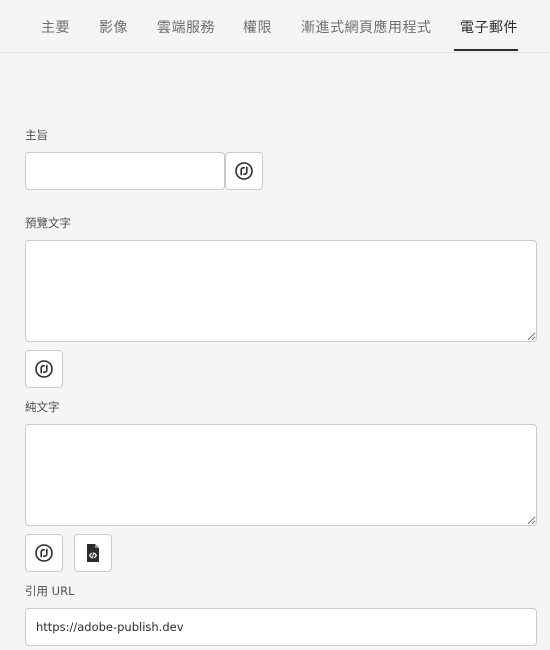 This screenshot has width=550, height=650. What do you see at coordinates (42, 407) in the screenshot?
I see `plain-text-label: 純文字` at bounding box center [42, 407].